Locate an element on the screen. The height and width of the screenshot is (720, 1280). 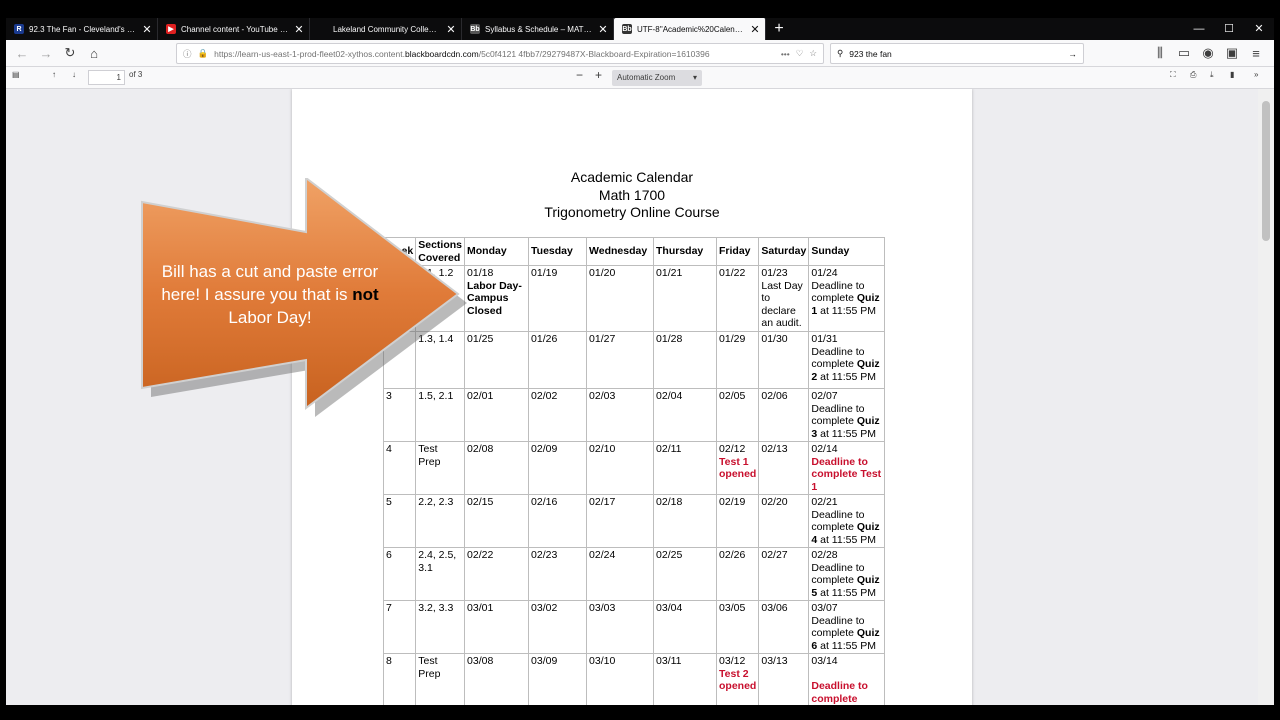
previous-page-icon: ↑ is located at coordinates (54, 74).